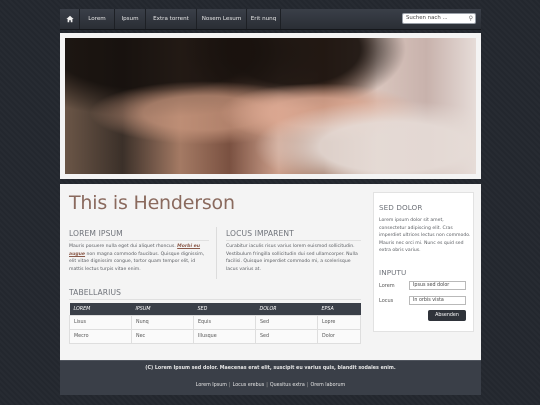 The height and width of the screenshot is (405, 540). Describe the element at coordinates (152, 203) in the screenshot. I see `page-title: This is Henderson` at that location.